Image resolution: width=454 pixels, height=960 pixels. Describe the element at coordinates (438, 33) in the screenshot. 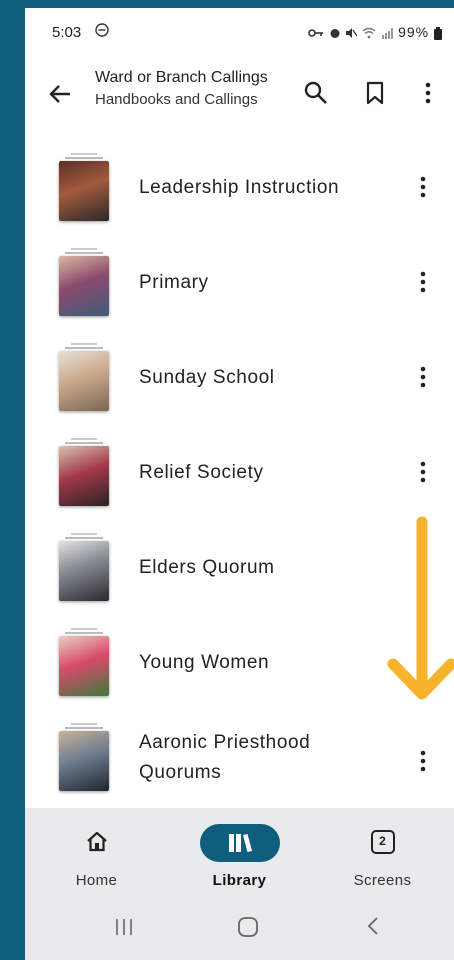

I see `battery-icon` at that location.